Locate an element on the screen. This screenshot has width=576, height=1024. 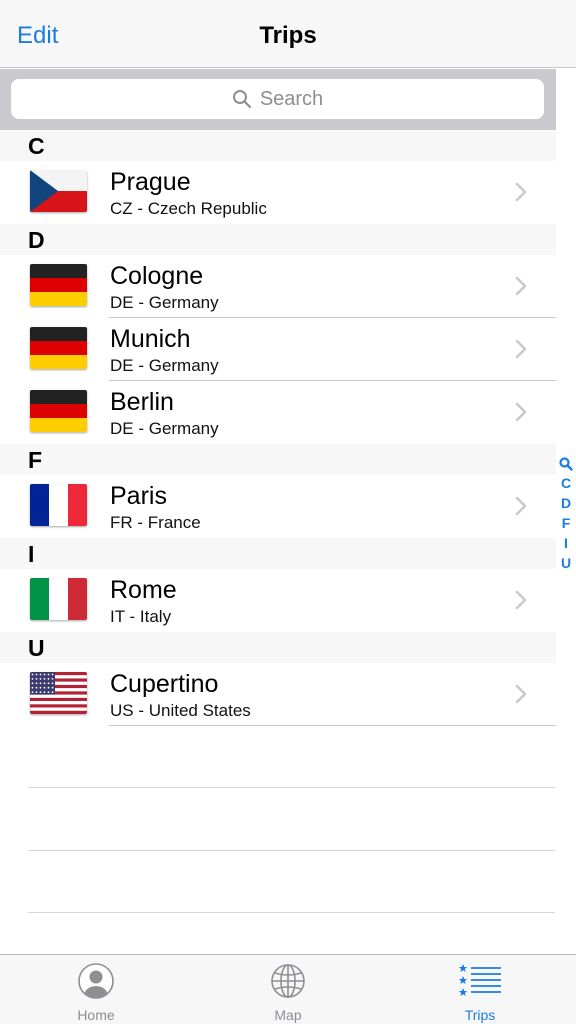
trip-city: Munich is located at coordinates (150, 339).